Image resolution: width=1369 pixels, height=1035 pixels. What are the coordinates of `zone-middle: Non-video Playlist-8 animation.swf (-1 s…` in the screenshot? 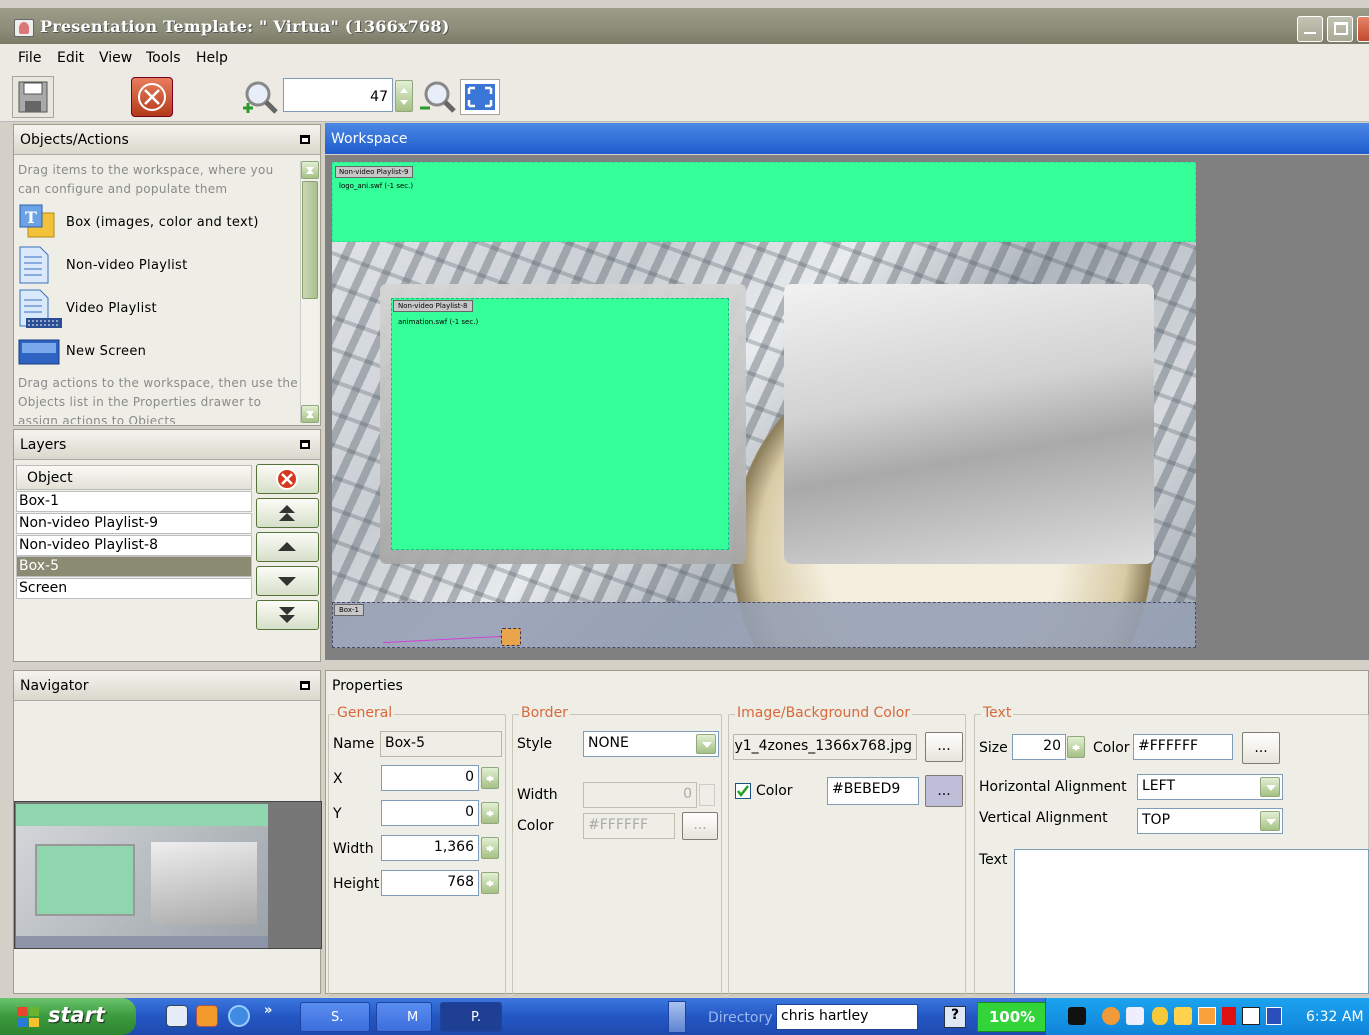 It's located at (560, 424).